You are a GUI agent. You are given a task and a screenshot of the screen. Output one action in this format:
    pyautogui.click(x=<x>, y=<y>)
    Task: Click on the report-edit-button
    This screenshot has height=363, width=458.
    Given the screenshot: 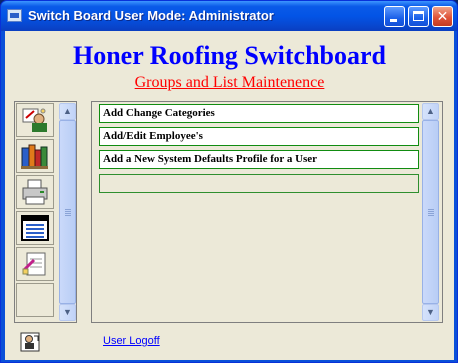 What is the action you would take?
    pyautogui.click(x=35, y=264)
    